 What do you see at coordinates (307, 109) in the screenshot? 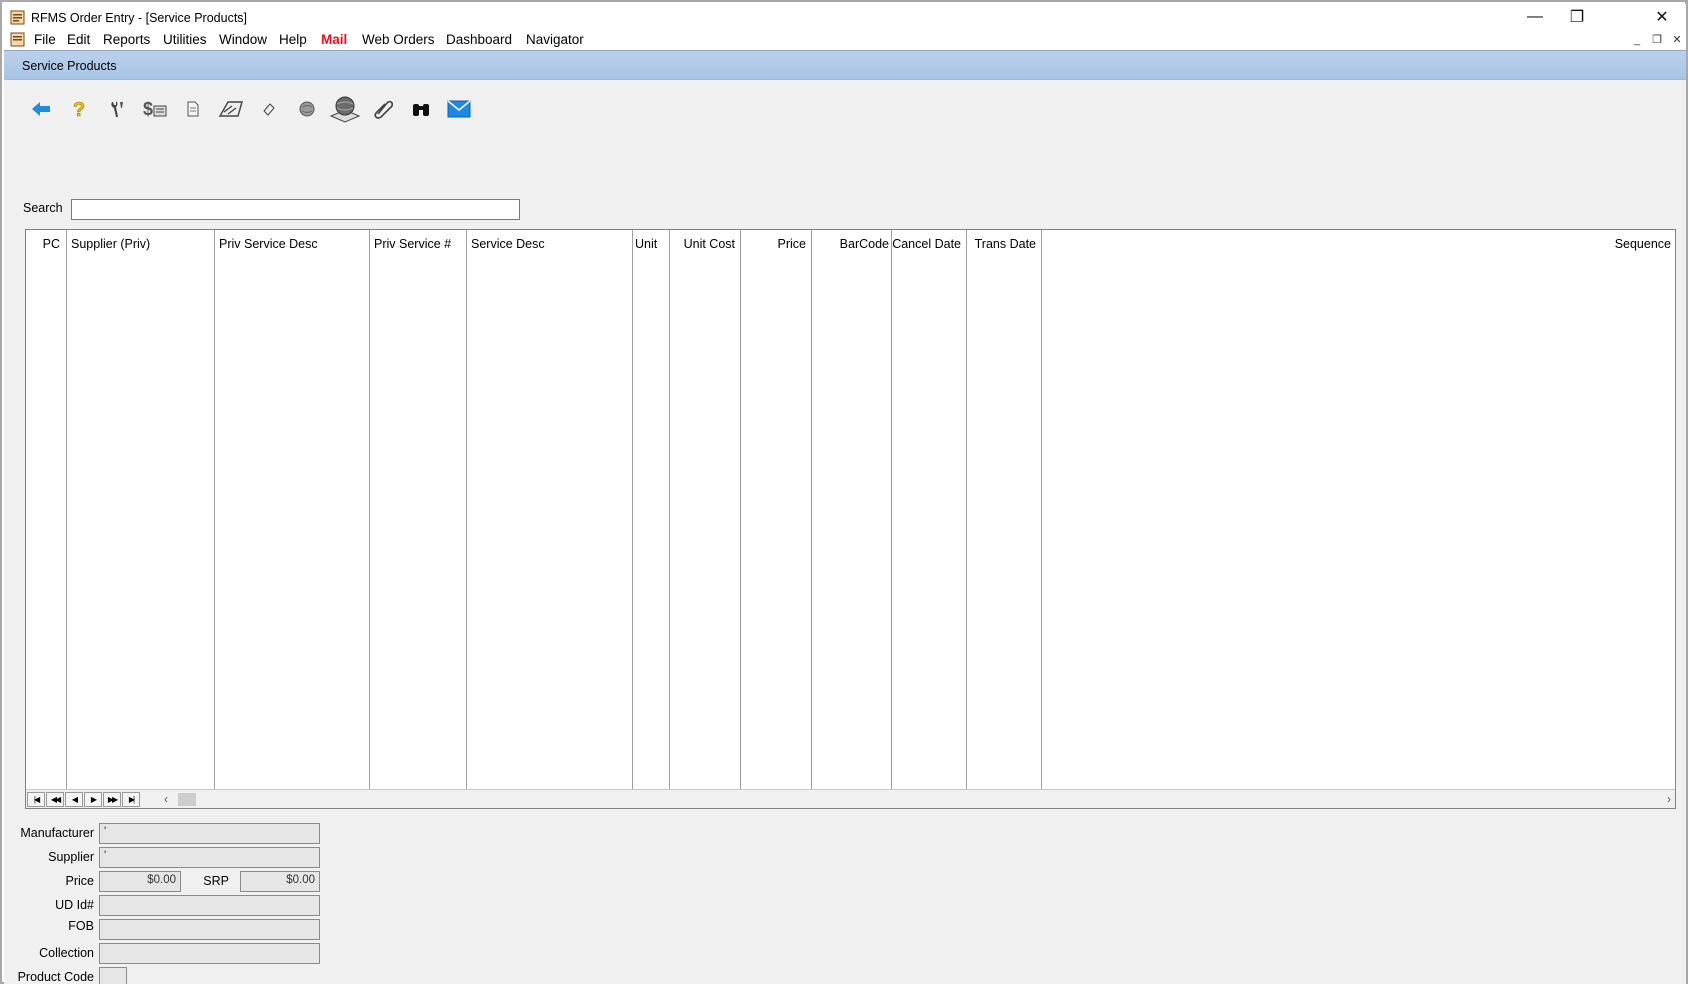
I see `globe-small-icon` at bounding box center [307, 109].